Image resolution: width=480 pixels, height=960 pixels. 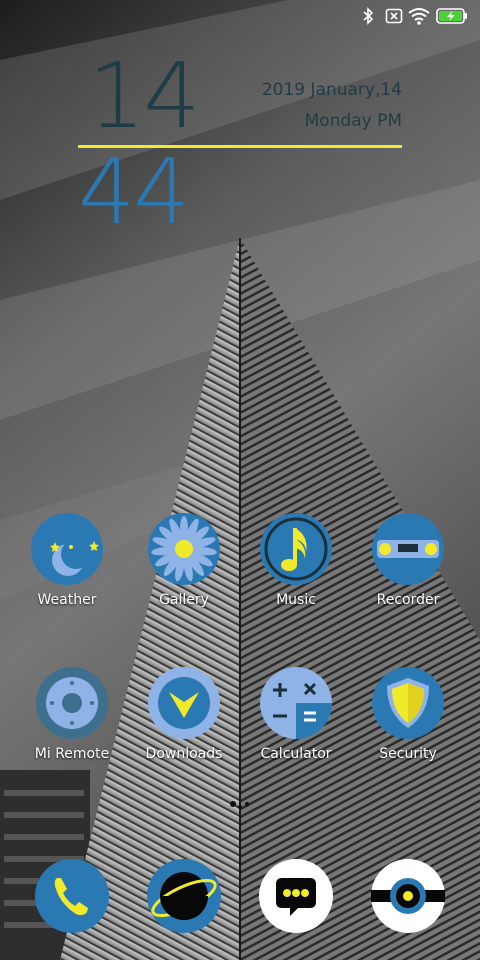 I want to click on app-label: Security, so click(x=408, y=754).